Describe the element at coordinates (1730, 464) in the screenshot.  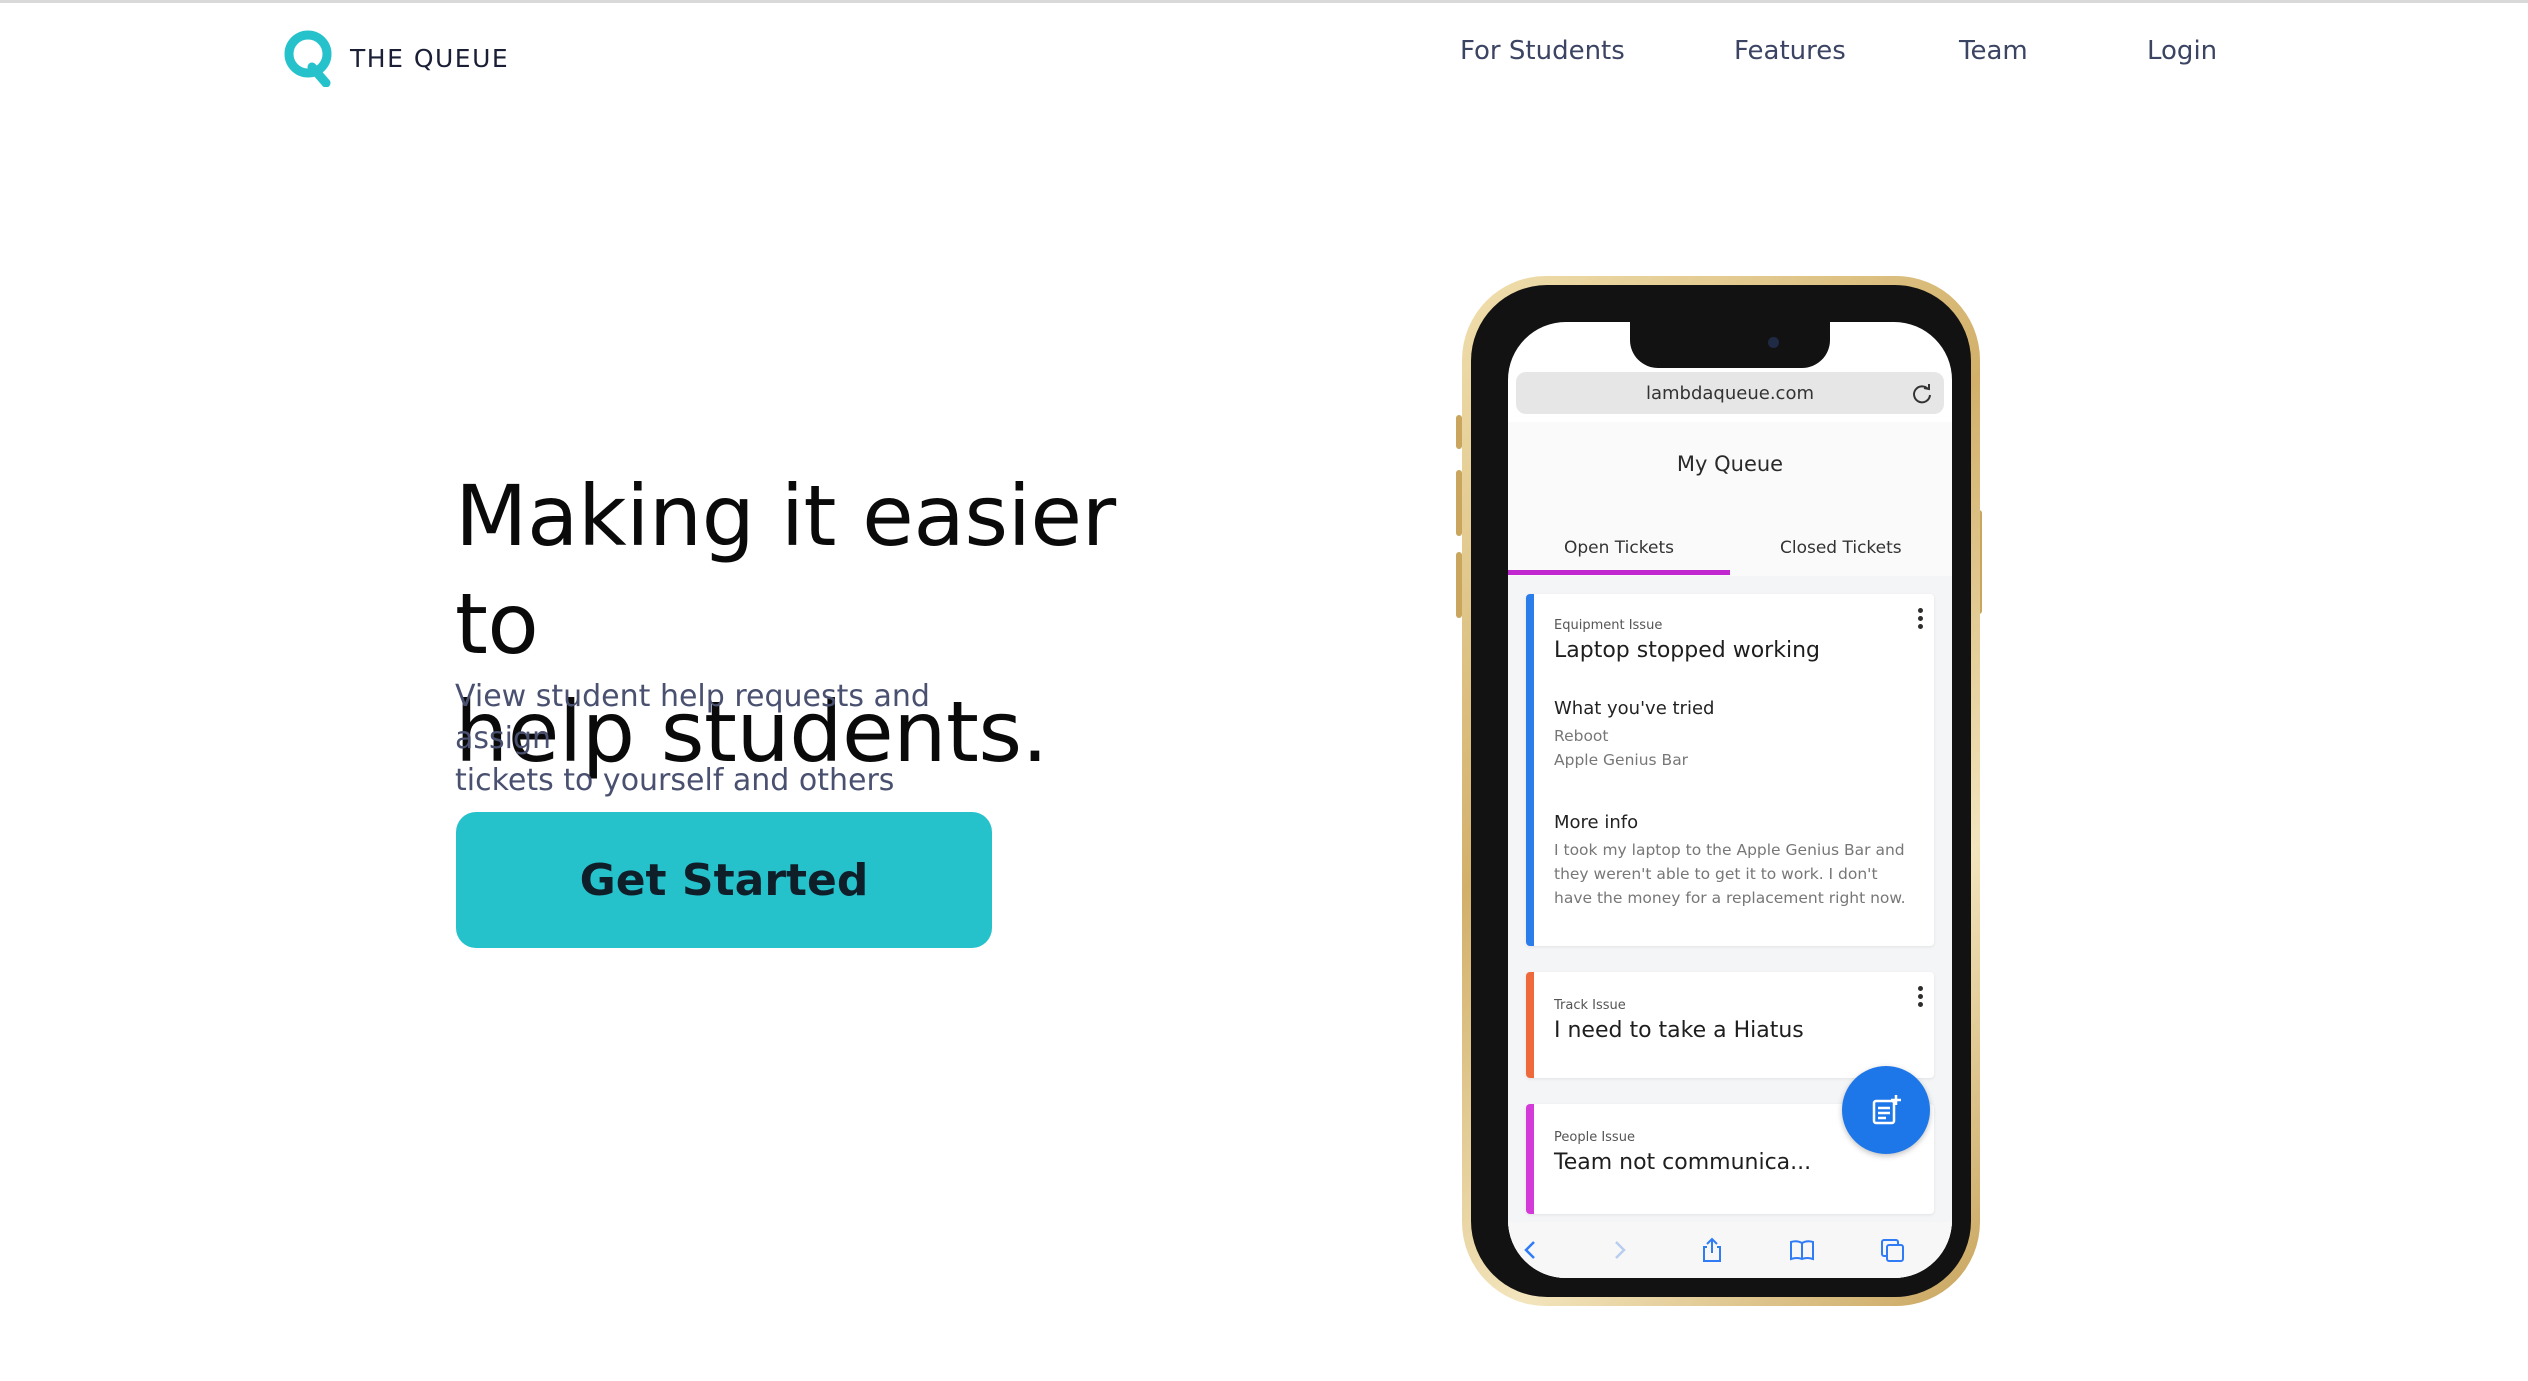
I see `screen-title: My Queue` at that location.